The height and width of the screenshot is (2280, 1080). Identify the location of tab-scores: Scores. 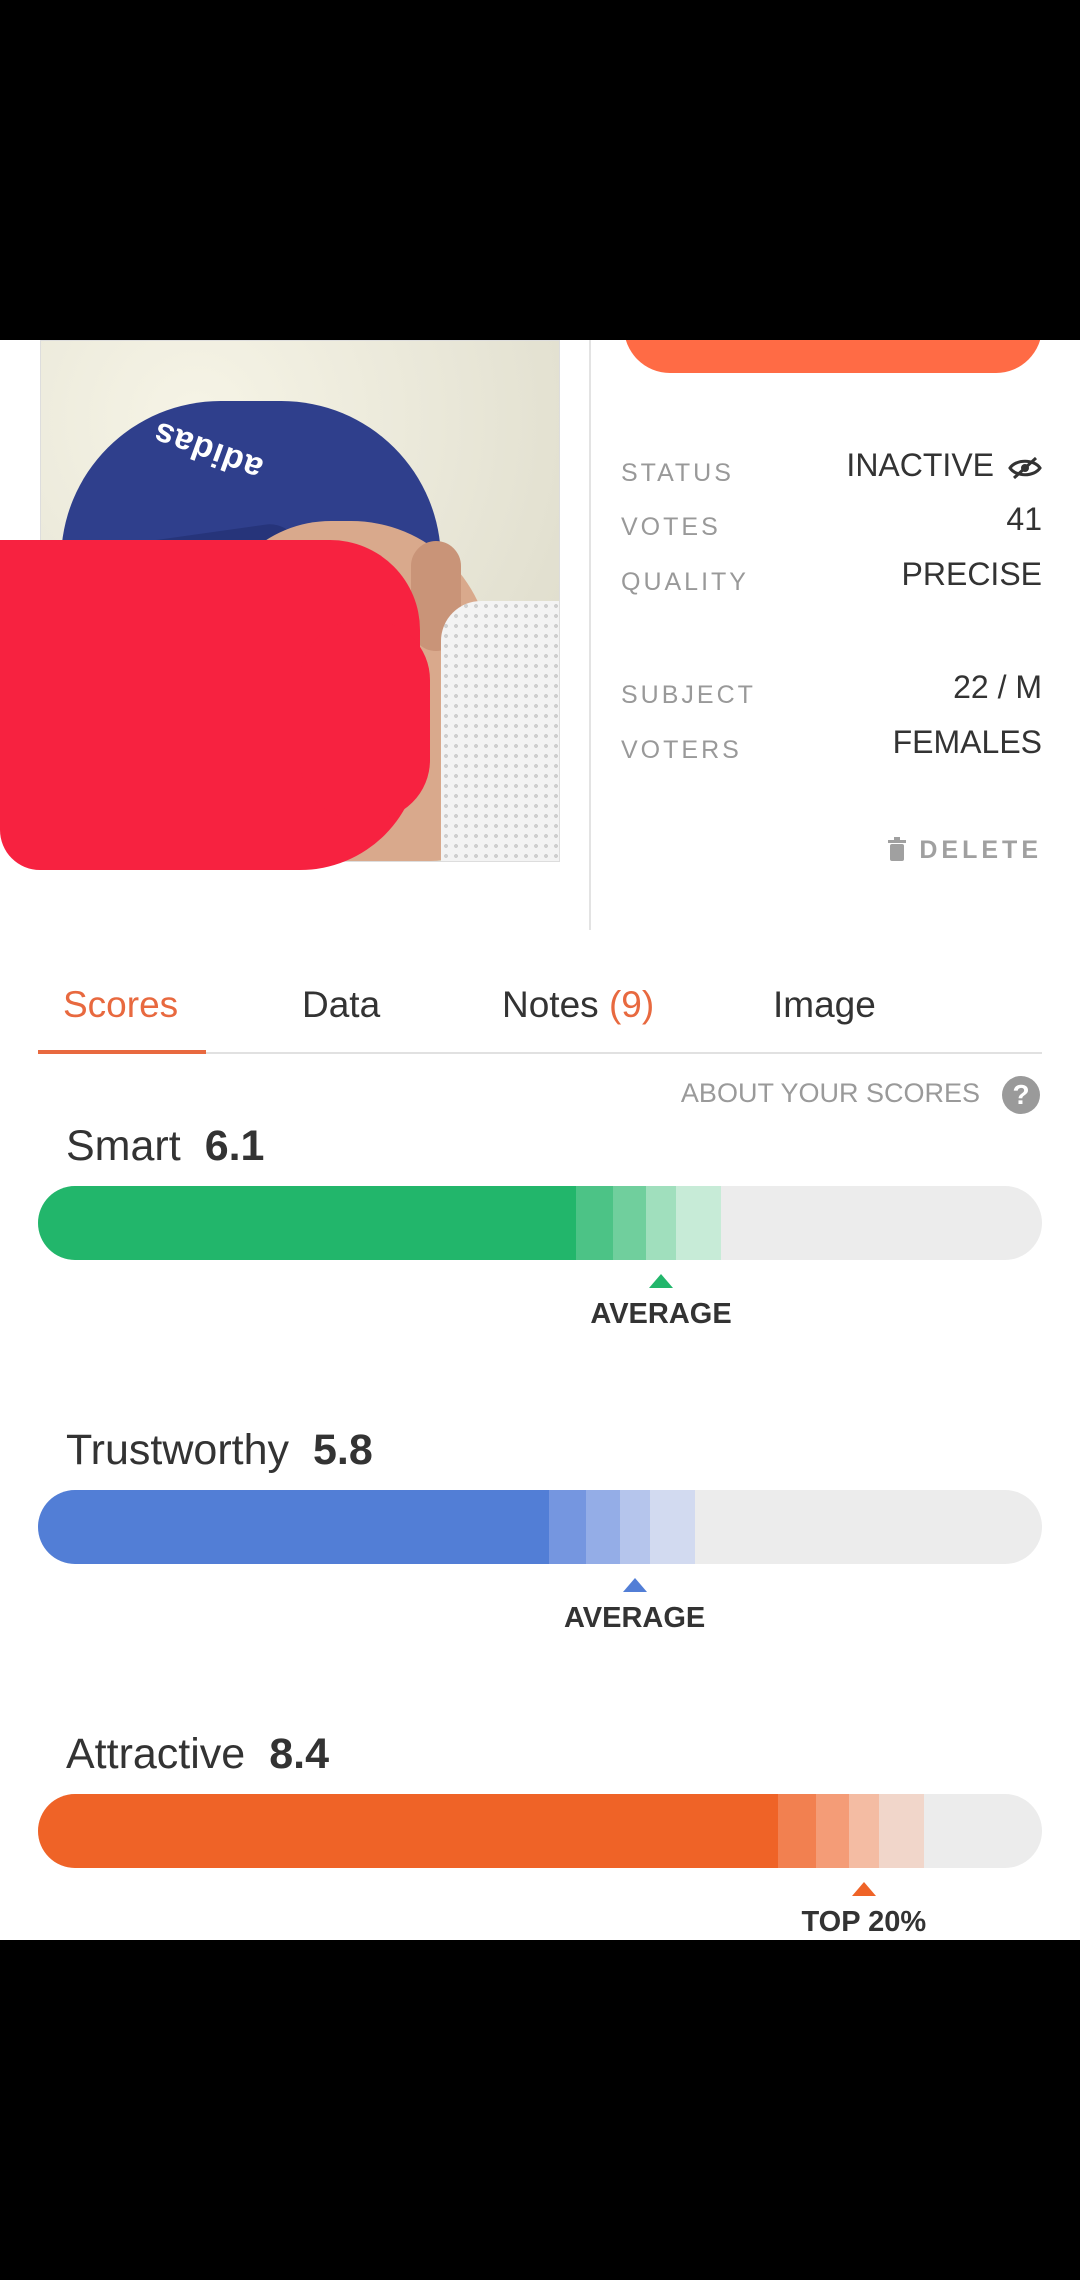
(120, 1015).